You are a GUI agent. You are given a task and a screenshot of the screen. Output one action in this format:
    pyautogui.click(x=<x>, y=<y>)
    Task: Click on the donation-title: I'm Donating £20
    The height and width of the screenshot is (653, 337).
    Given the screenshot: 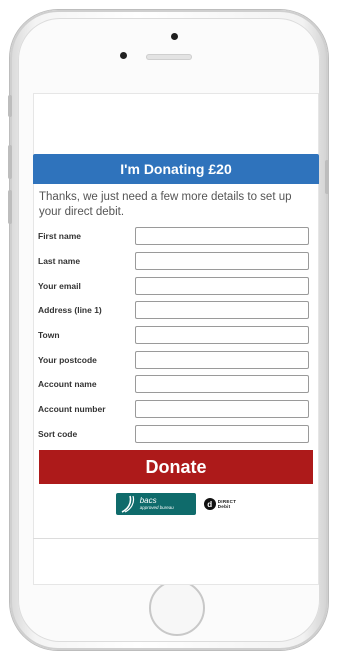 What is the action you would take?
    pyautogui.click(x=176, y=169)
    